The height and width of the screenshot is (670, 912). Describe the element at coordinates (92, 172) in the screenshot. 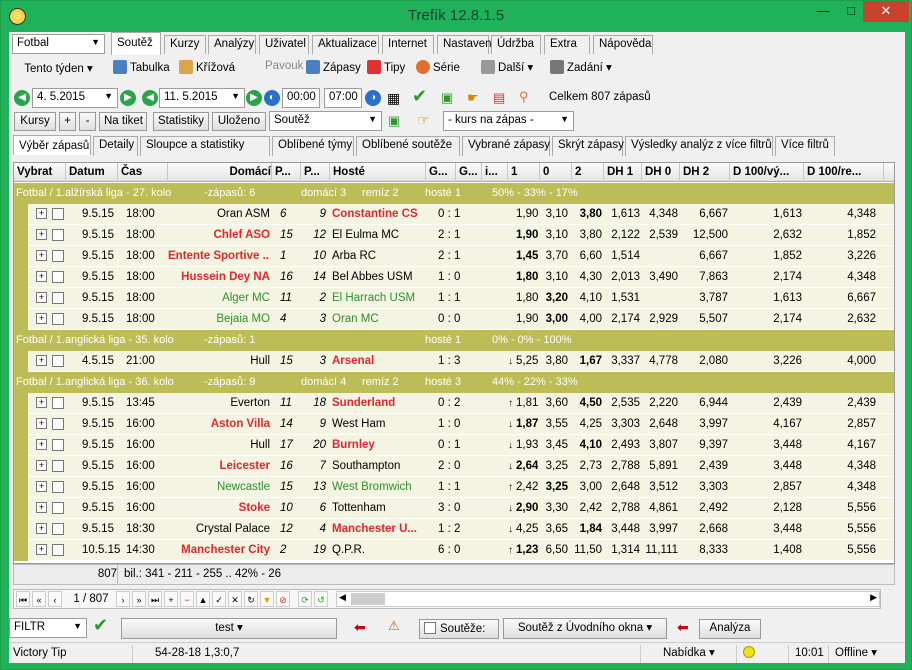

I see `column-header-1: Datum` at that location.